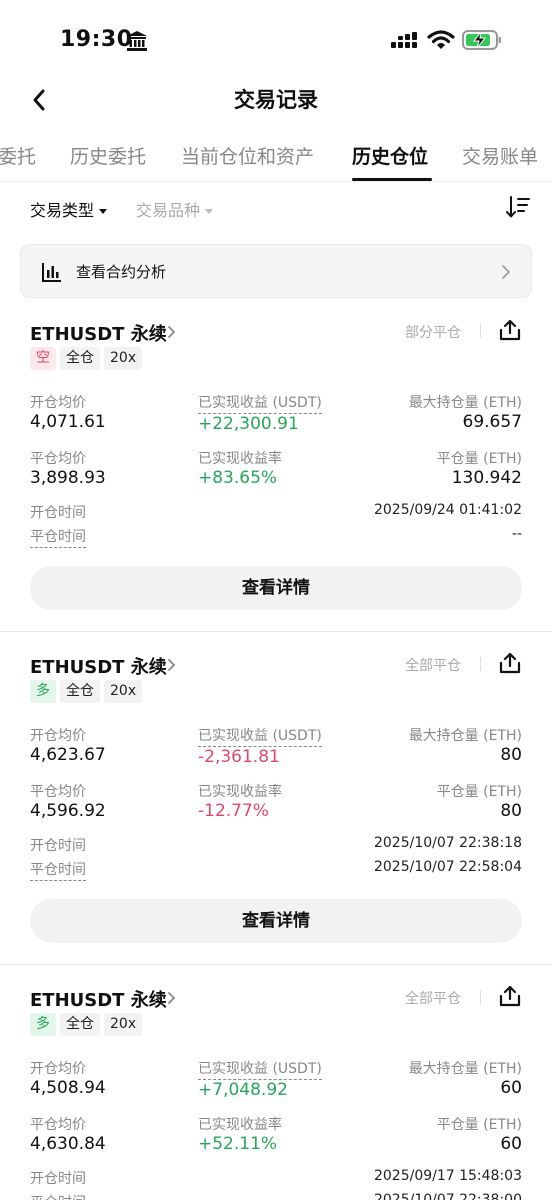  What do you see at coordinates (516, 534) in the screenshot?
I see `close-time-value: --` at bounding box center [516, 534].